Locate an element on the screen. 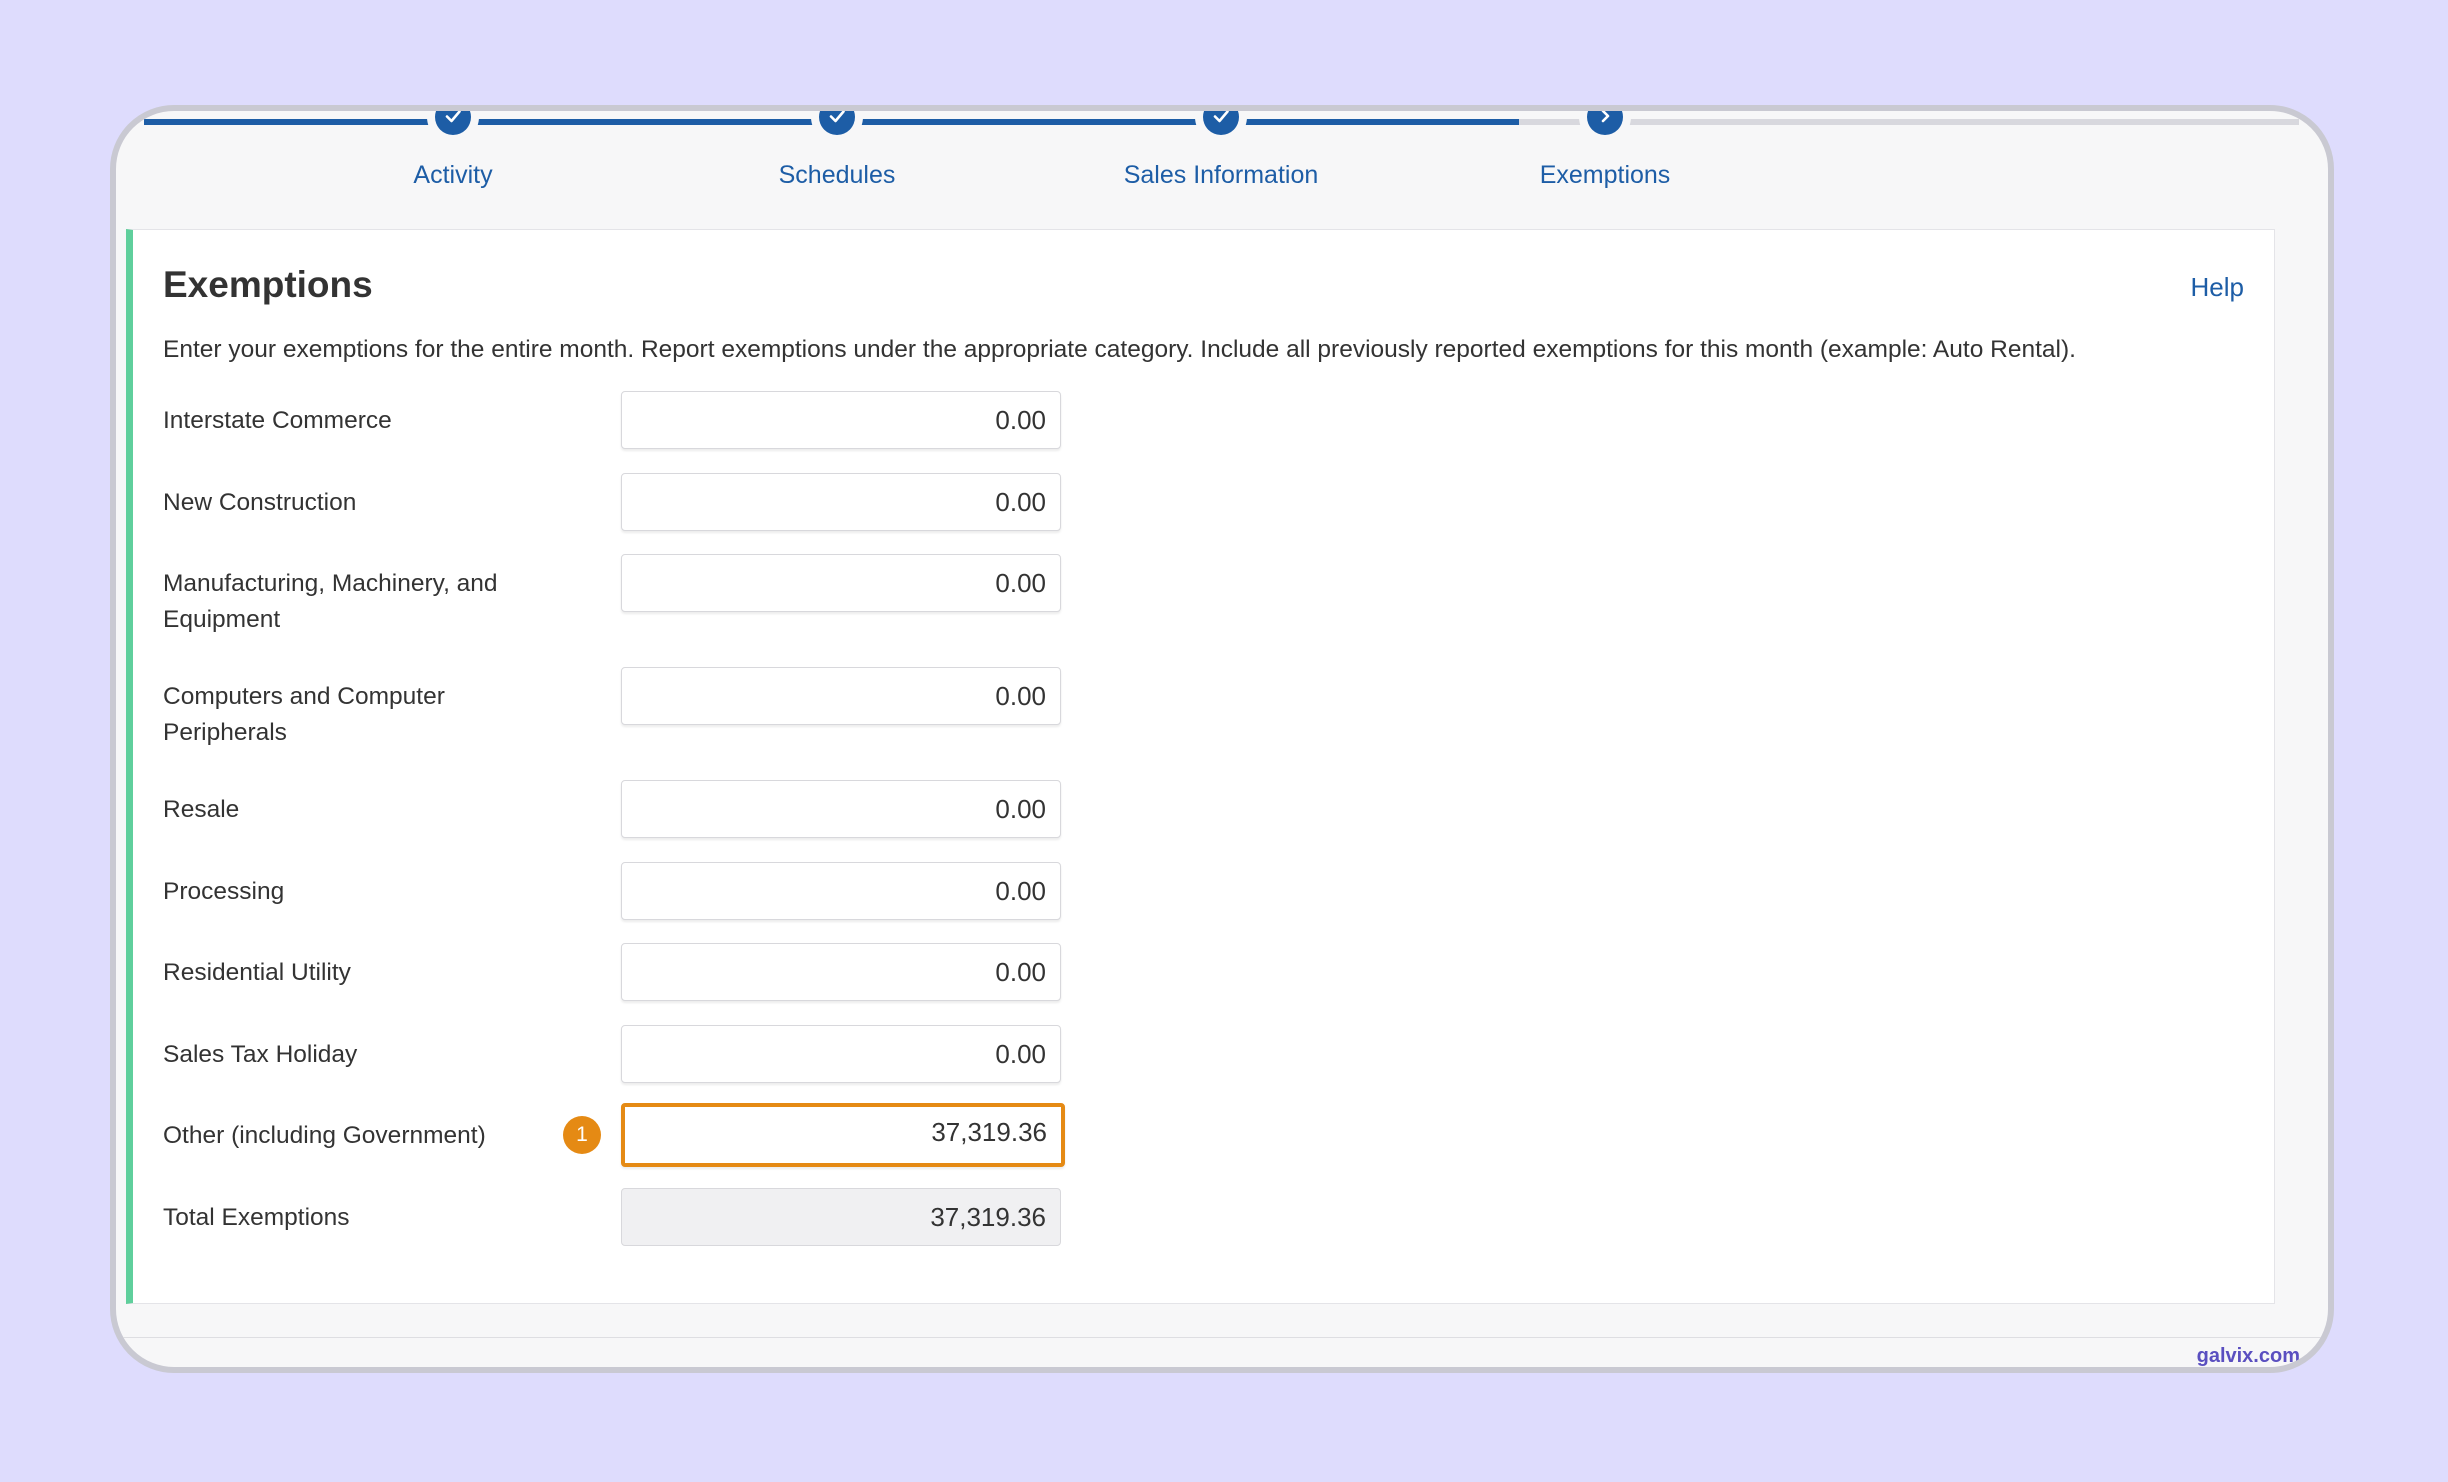 The height and width of the screenshot is (1482, 2448). computers-peripherals-input: 0.00 is located at coordinates (841, 696).